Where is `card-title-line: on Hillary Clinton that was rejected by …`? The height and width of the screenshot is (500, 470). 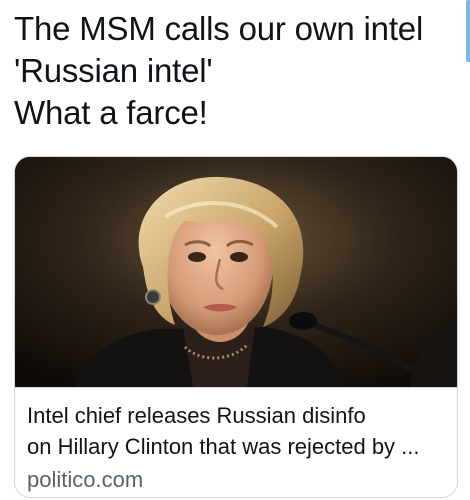 card-title-line: on Hillary Clinton that was rejected by … is located at coordinates (236, 446).